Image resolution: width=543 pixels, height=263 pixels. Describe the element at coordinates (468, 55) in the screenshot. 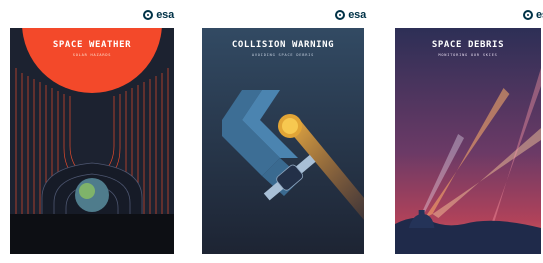

I see `poster-subtitle: MONITORING OUR SKIES` at that location.